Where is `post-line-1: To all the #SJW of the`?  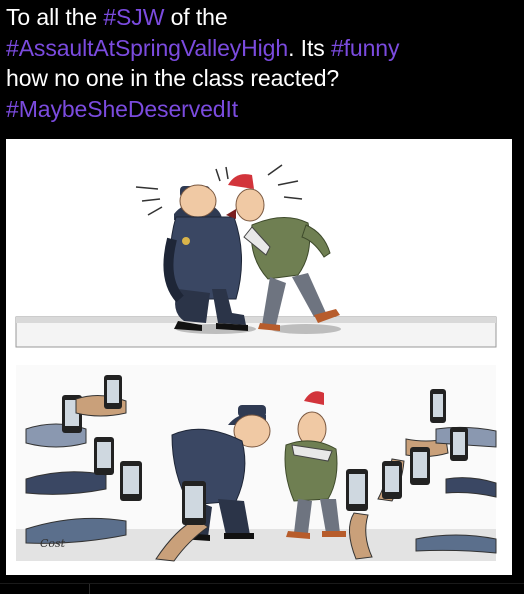
post-line-1: To all the #SJW of the is located at coordinates (262, 17).